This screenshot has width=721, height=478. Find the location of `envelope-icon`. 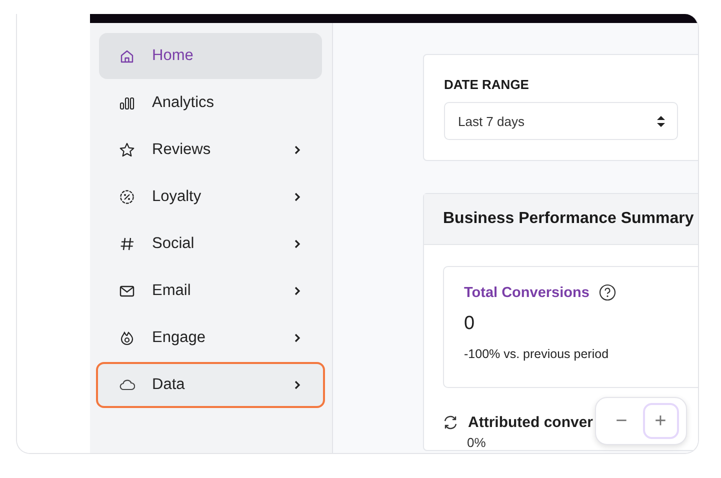

envelope-icon is located at coordinates (127, 291).